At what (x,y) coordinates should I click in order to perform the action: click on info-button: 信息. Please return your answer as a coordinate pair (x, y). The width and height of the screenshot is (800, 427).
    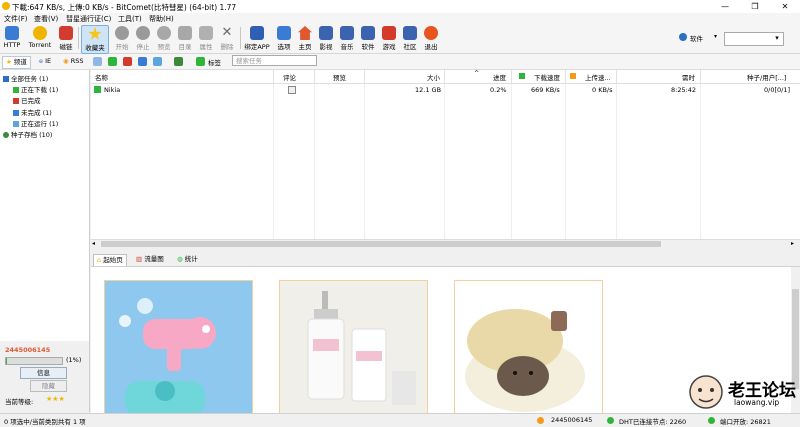
    Looking at the image, I should click on (43, 373).